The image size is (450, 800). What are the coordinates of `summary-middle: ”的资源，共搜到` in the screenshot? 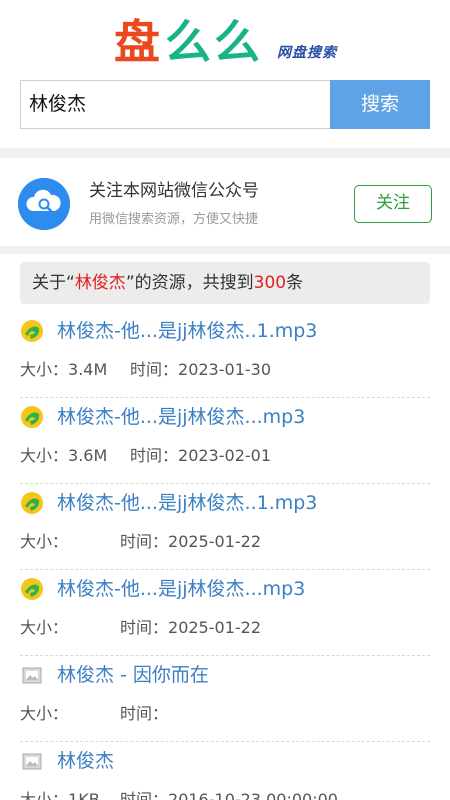 It's located at (189, 283).